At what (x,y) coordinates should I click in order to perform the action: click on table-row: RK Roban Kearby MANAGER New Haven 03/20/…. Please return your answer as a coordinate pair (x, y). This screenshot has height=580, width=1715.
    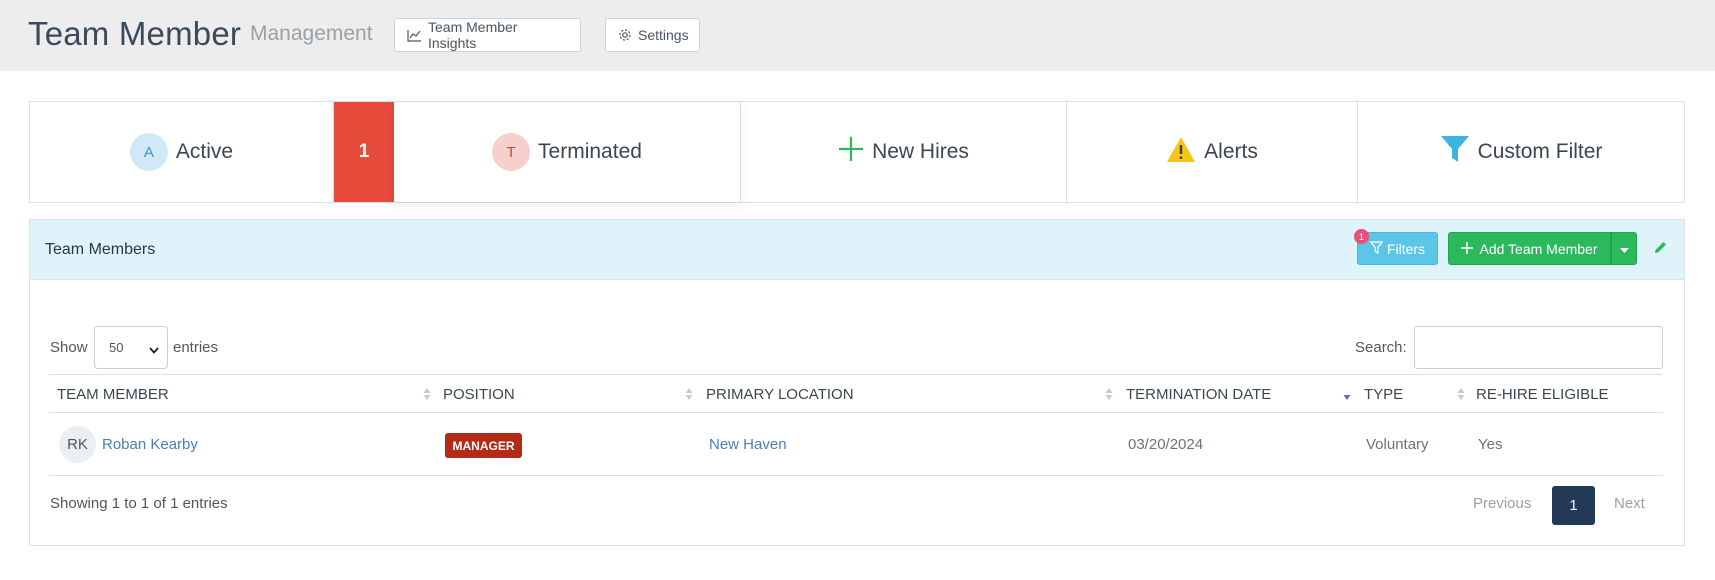
    Looking at the image, I should click on (856, 444).